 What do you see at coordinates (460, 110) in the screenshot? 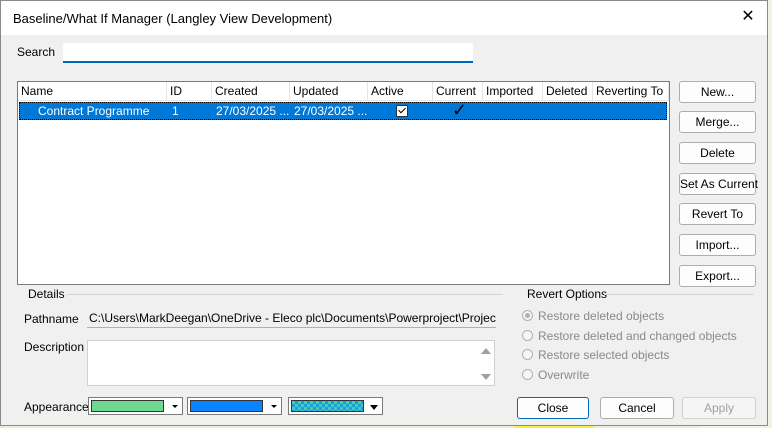
I see `current-check-icon: ✓` at bounding box center [460, 110].